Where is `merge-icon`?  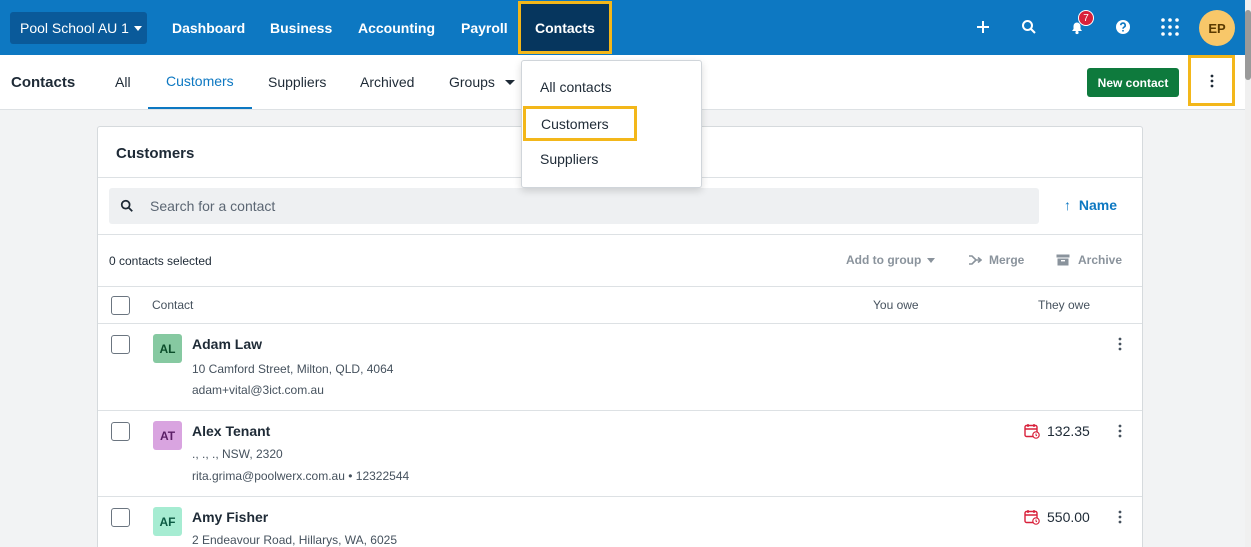 merge-icon is located at coordinates (975, 260).